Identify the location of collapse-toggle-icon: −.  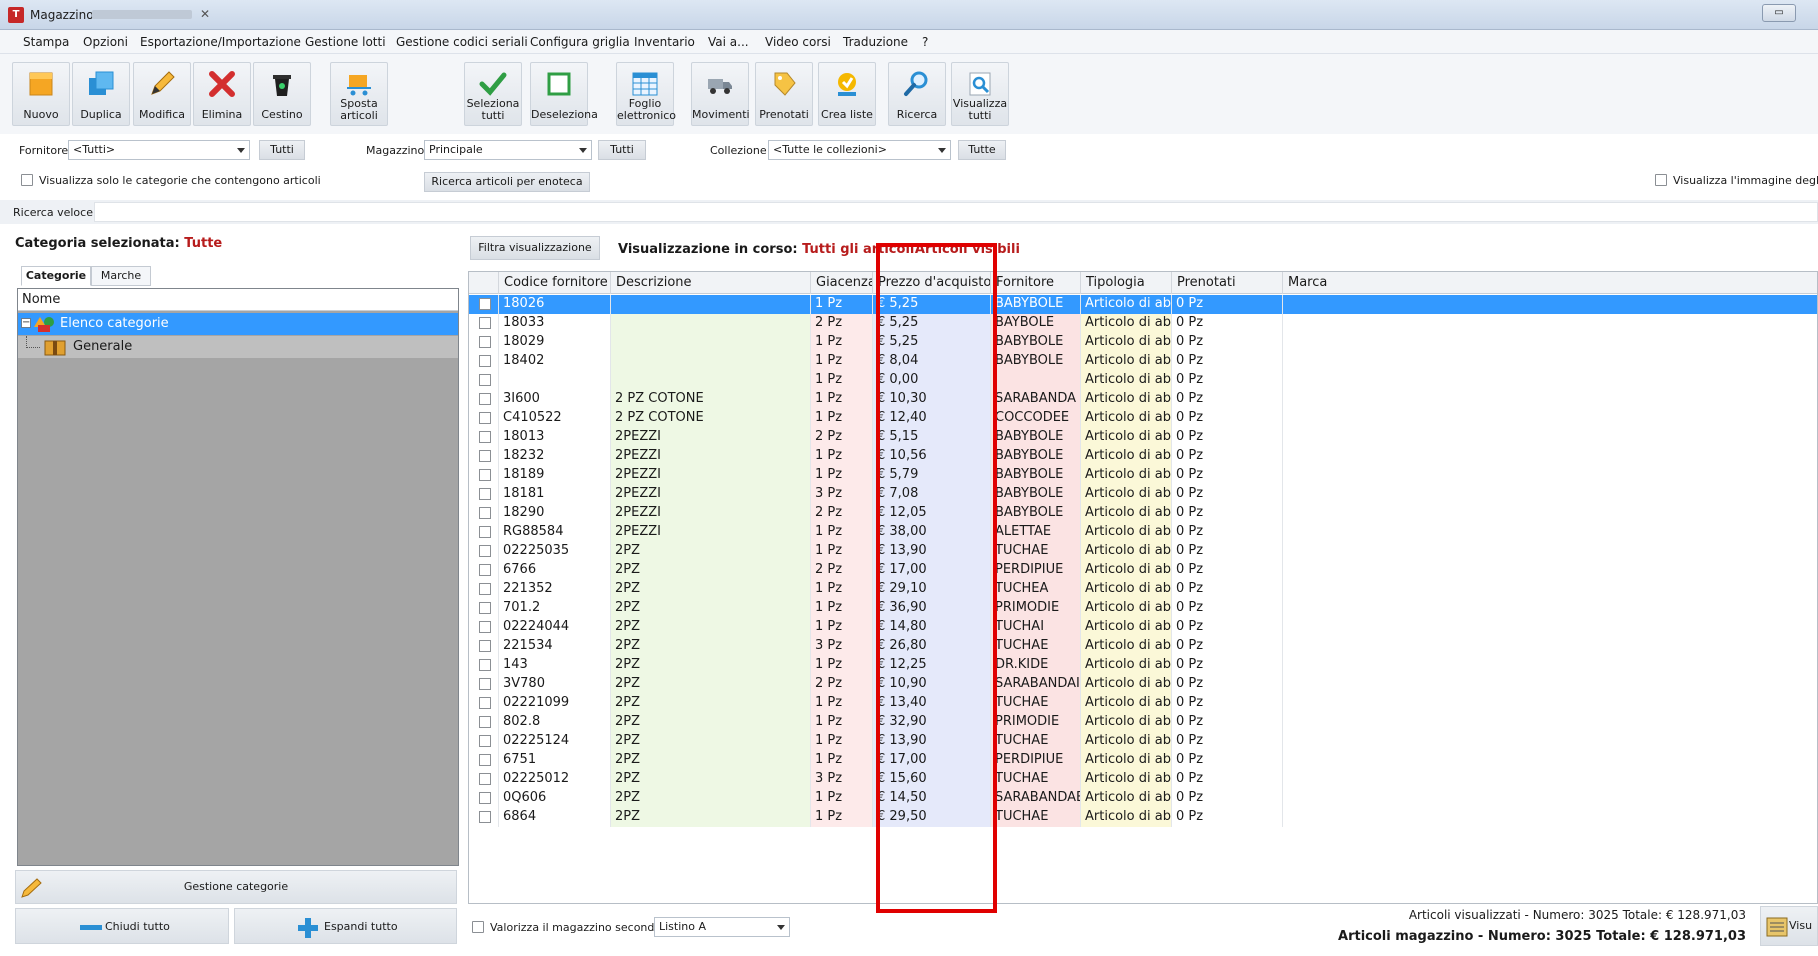
(26, 323).